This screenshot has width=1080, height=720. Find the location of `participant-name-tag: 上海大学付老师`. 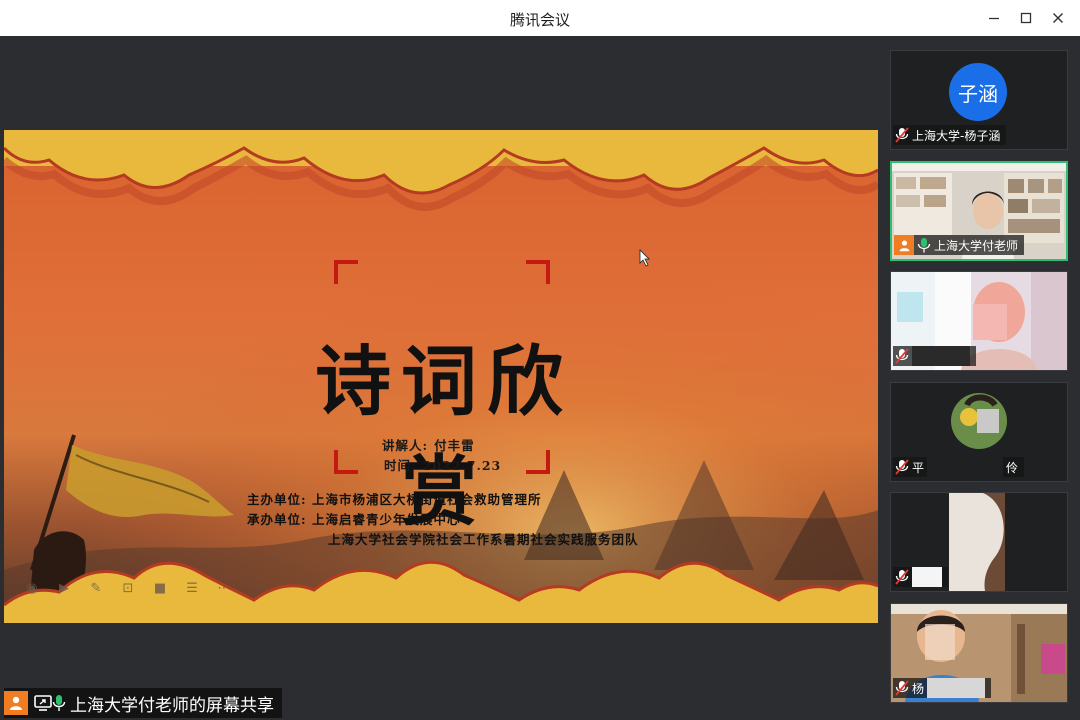

participant-name-tag: 上海大学付老师 is located at coordinates (959, 245).